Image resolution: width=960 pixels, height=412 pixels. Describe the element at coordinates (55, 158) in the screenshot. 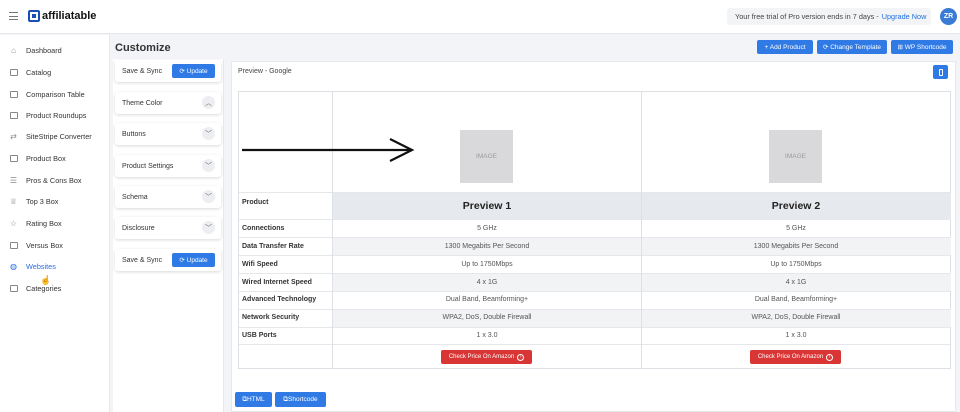

I see `sidebar-item-product-box: Product Box` at that location.